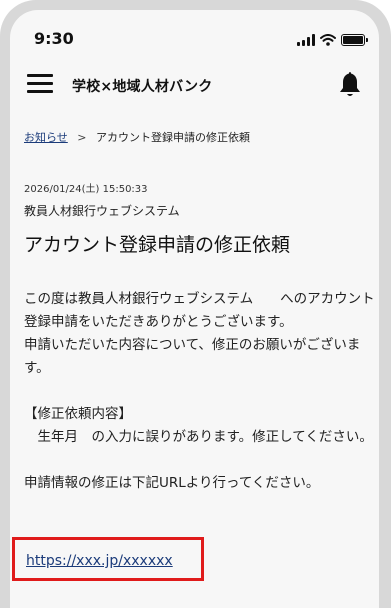  I want to click on breadcrumb-link-notices: お知らせ, so click(46, 137).